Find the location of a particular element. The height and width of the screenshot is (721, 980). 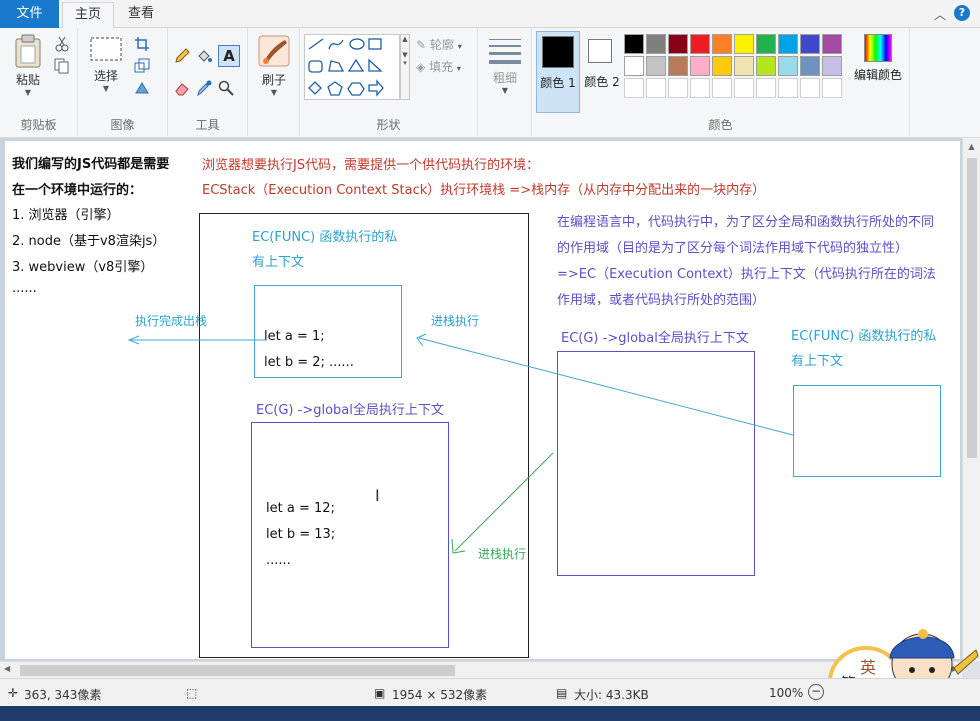

select-button: 选择 ▼ is located at coordinates (106, 64).